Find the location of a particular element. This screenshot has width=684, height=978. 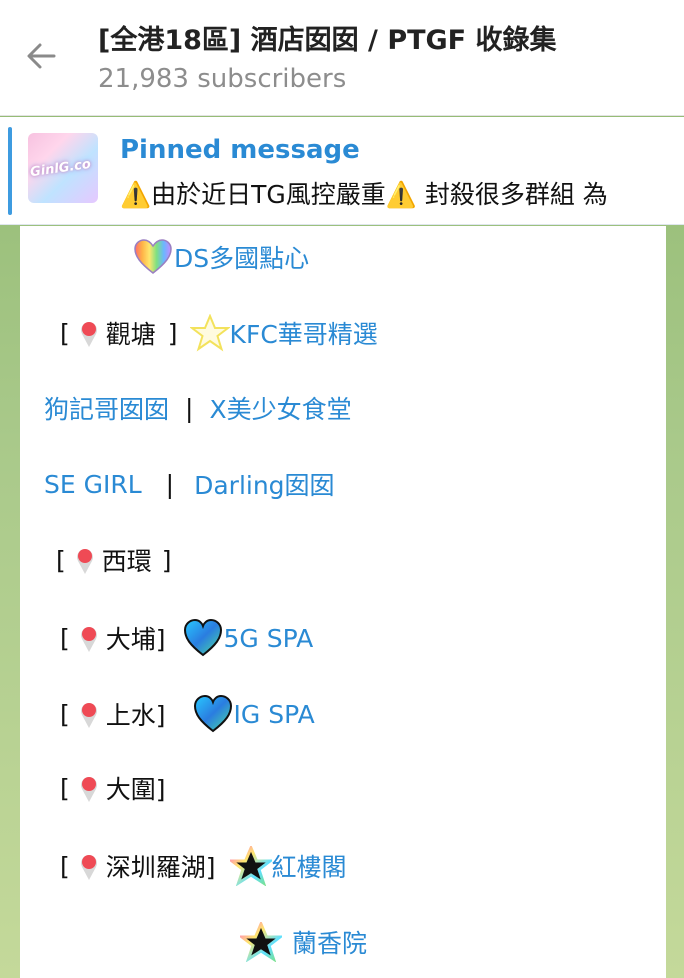

back-arrow-icon is located at coordinates (41, 56).